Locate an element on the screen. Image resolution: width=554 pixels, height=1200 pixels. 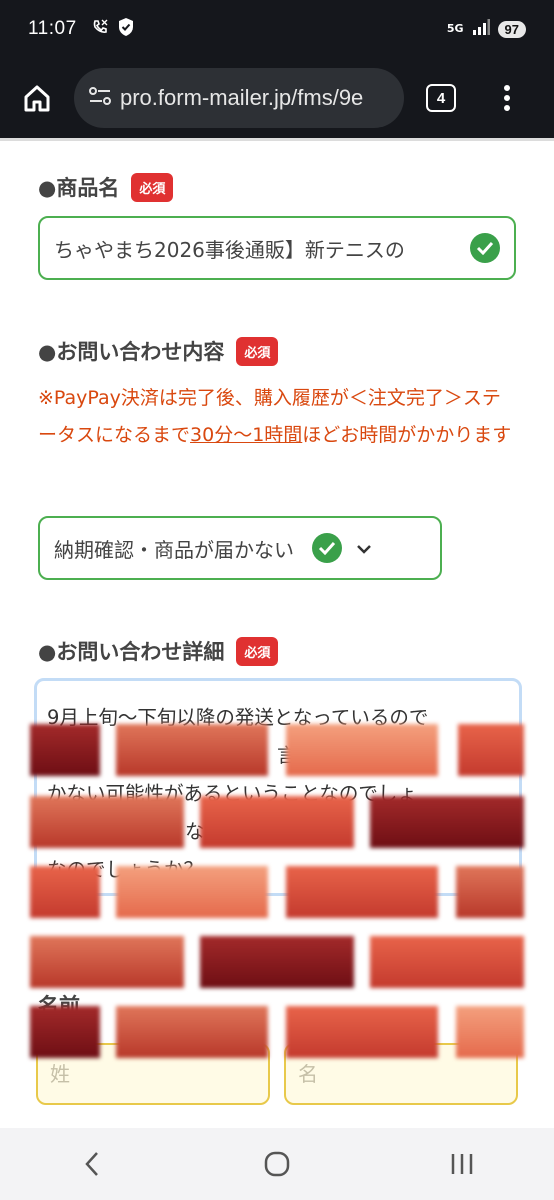
details-label: ●お問い合わせ詳細 is located at coordinates (131, 652).